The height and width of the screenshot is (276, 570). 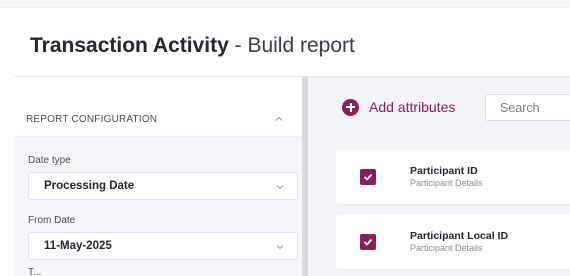 I want to click on attribute-card-participant-local-id: Participant Local ID Participant Details, so click(x=453, y=241).